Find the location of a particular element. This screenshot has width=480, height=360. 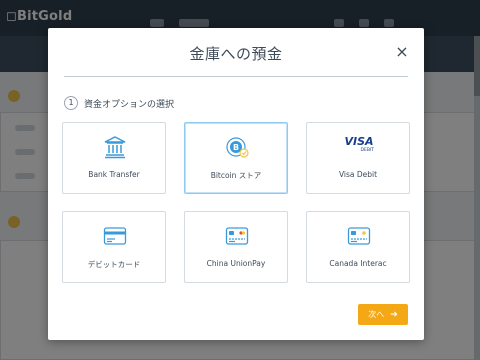

unionpay-card-icon is located at coordinates (237, 236).